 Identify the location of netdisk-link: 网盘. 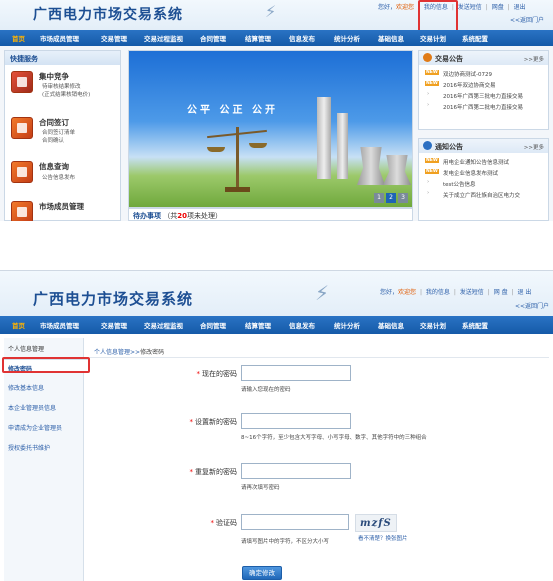
(498, 7).